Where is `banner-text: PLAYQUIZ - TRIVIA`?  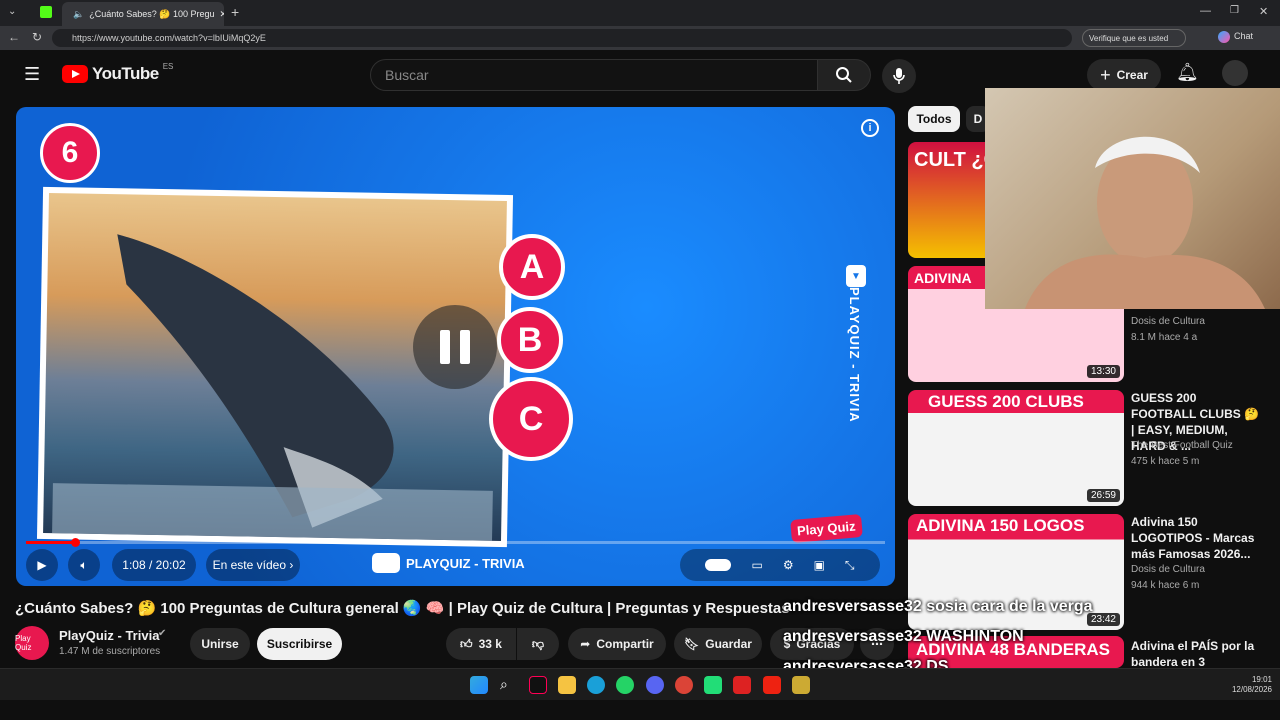 banner-text: PLAYQUIZ - TRIVIA is located at coordinates (465, 563).